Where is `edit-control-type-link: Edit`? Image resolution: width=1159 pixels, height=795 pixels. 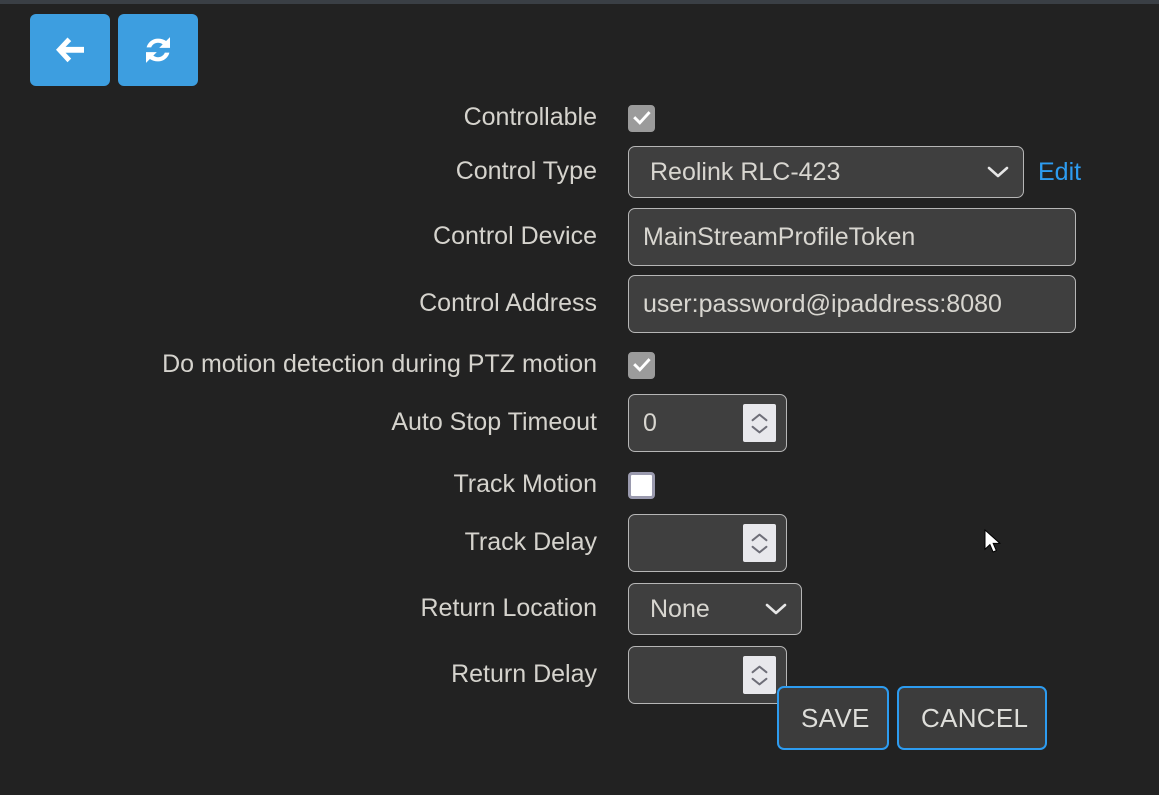
edit-control-type-link: Edit is located at coordinates (1059, 172).